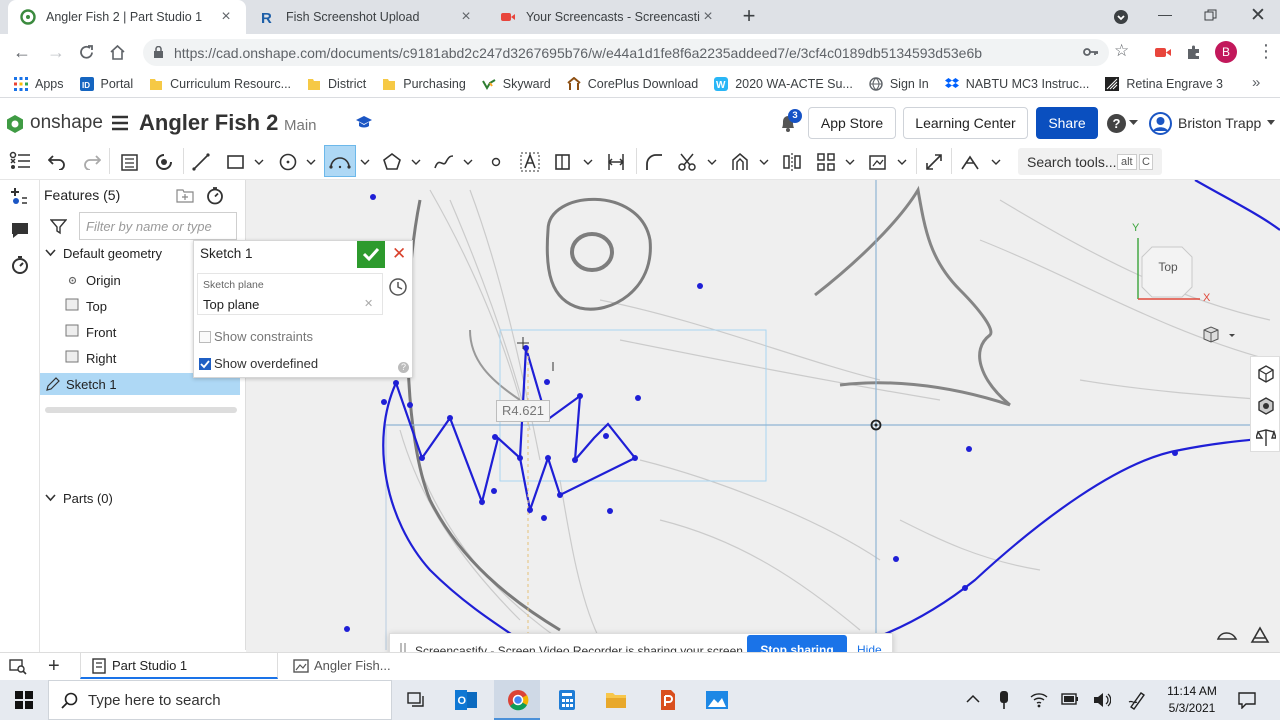  I want to click on section-view-icon, so click(1260, 635).